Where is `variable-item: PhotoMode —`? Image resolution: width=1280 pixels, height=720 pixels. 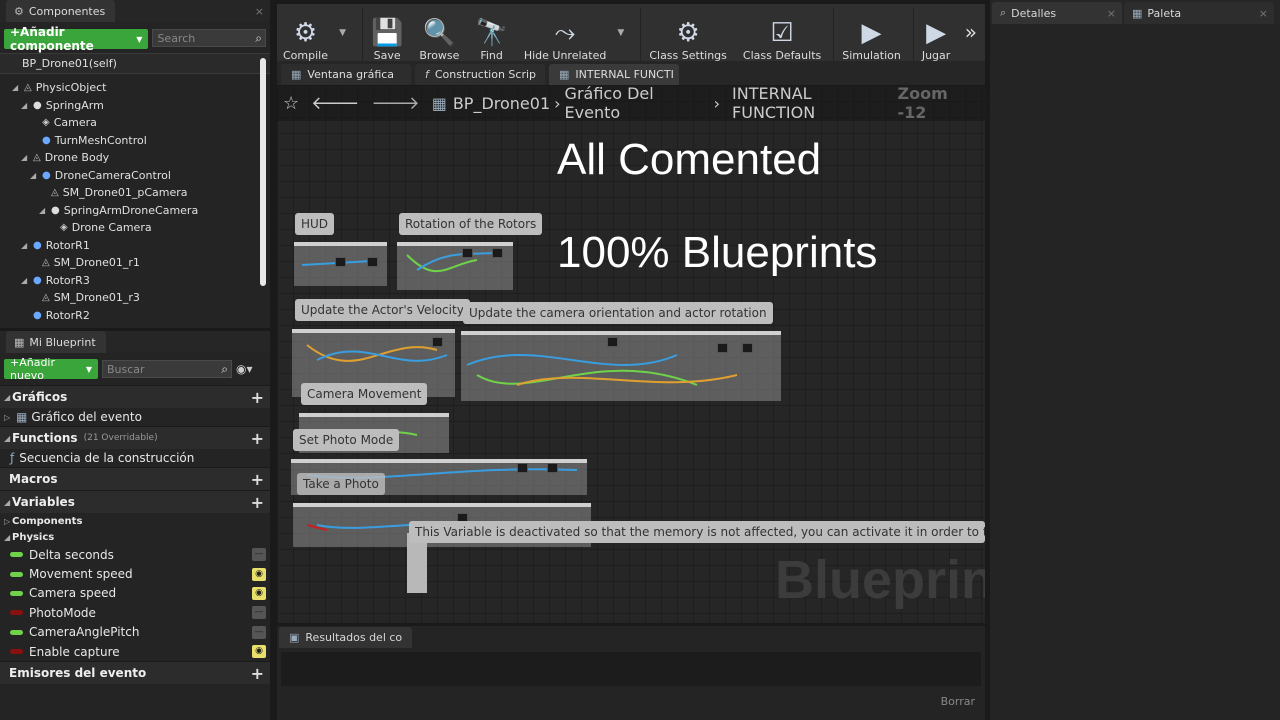 variable-item: PhotoMode — is located at coordinates (135, 612).